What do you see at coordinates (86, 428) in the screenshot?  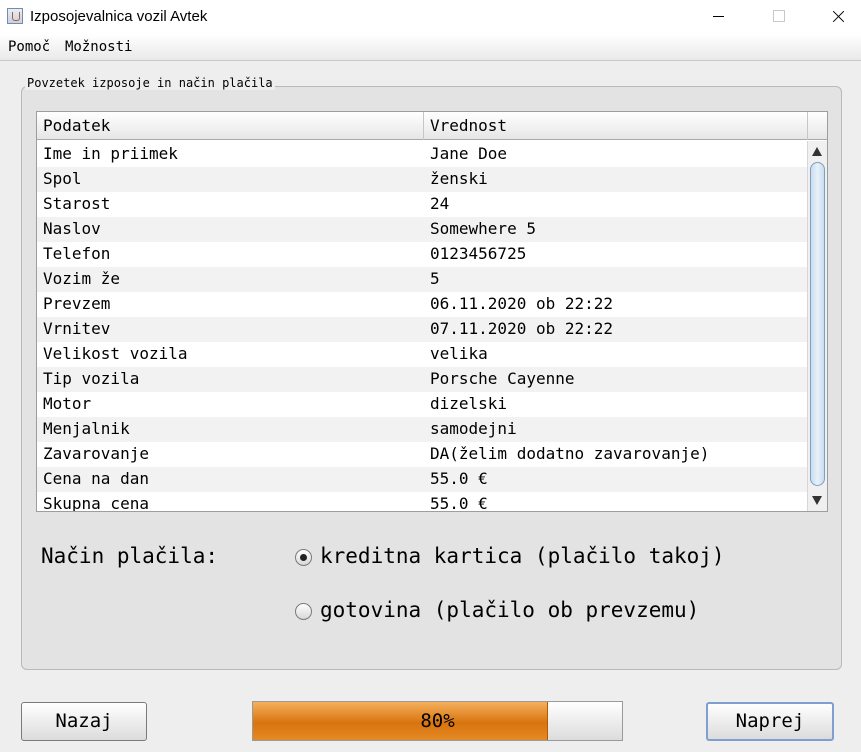 I see `table-cell-field: Menjalnik` at bounding box center [86, 428].